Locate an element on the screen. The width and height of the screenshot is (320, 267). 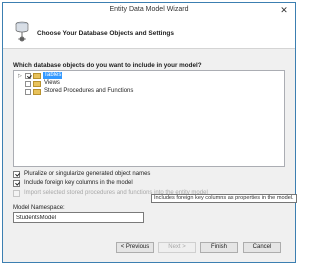
database-connection-icon is located at coordinates (22, 31).